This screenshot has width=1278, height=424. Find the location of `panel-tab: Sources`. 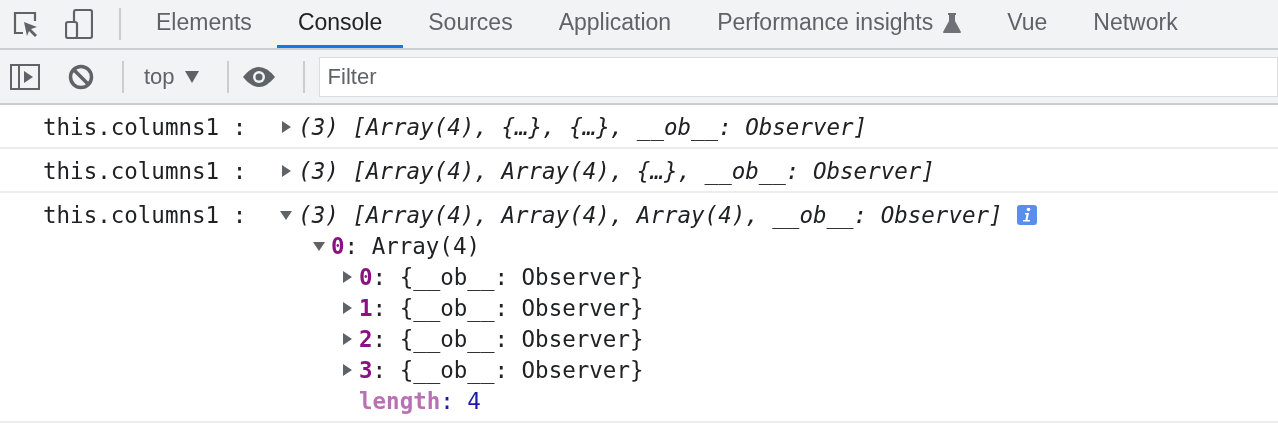

panel-tab: Sources is located at coordinates (470, 24).